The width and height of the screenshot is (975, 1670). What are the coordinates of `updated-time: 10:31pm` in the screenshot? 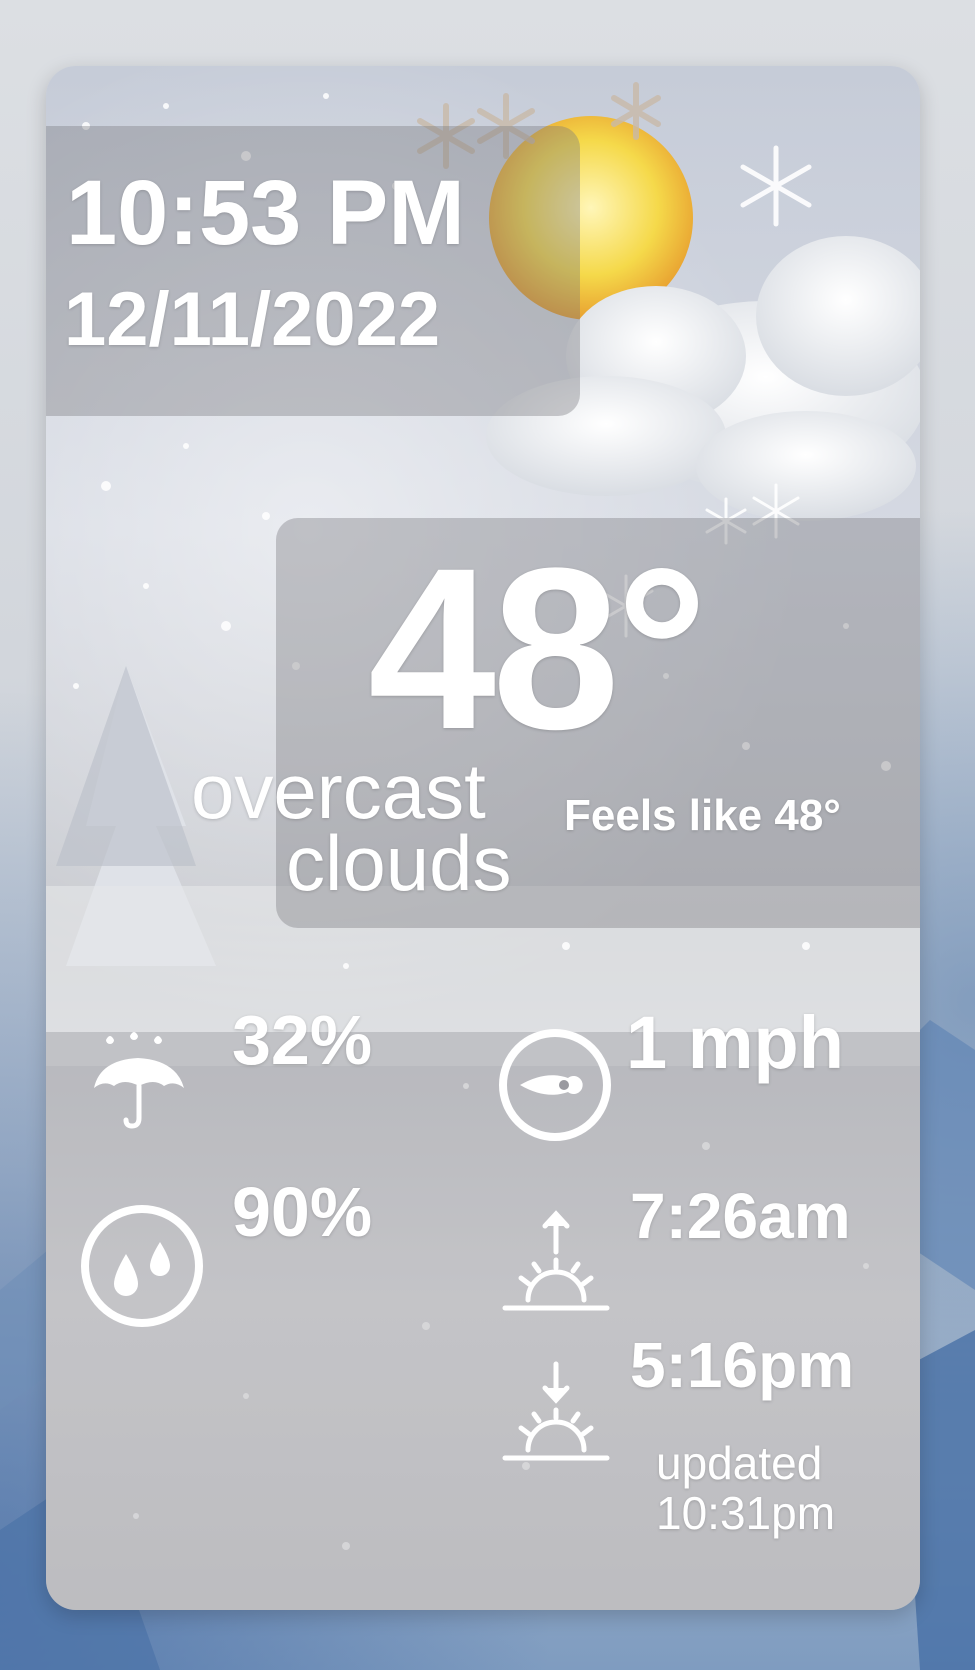 It's located at (746, 1513).